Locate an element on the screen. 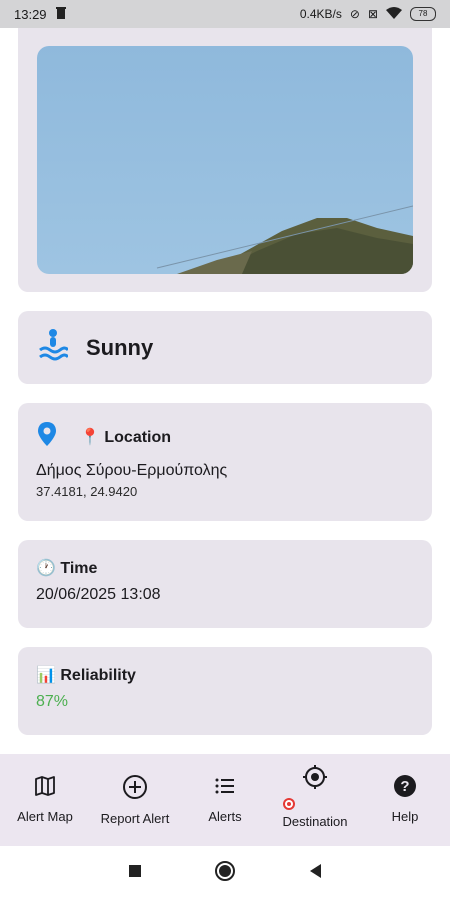  dart-target-icon is located at coordinates (289, 805).